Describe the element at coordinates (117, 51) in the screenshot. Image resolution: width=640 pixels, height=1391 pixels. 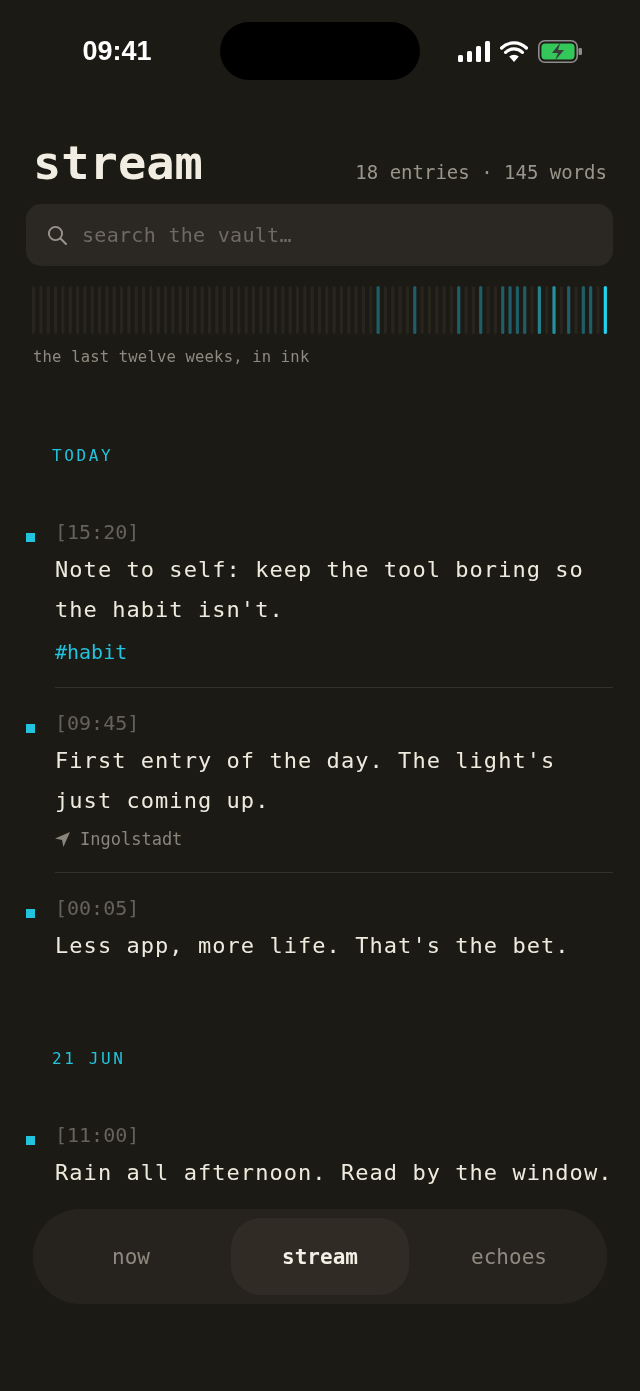
I see `status-time: 09:41` at that location.